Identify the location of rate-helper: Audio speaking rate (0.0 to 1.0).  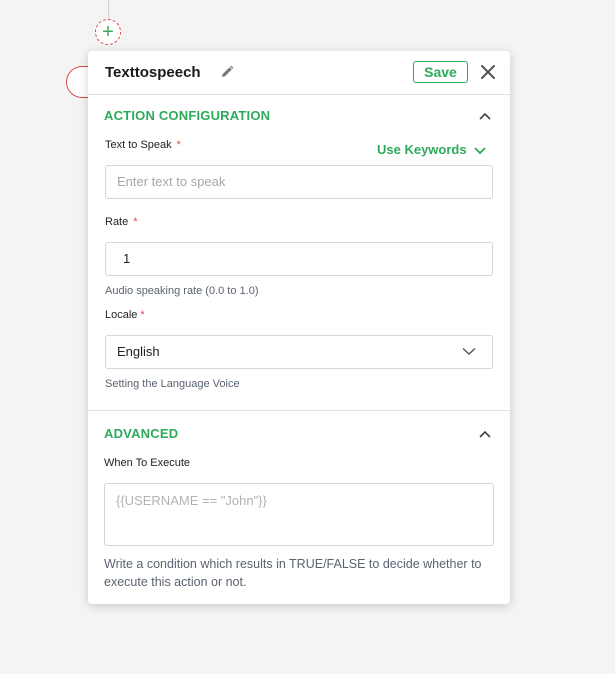
(182, 291).